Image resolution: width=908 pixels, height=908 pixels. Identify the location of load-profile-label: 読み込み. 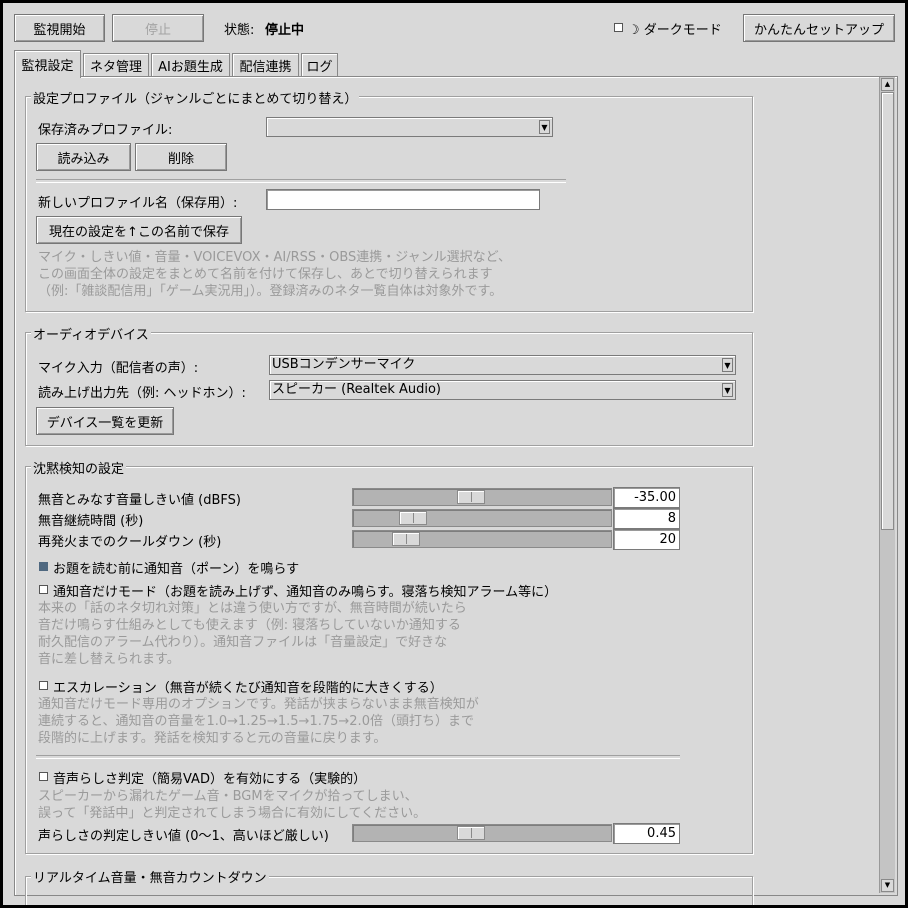
(83, 159).